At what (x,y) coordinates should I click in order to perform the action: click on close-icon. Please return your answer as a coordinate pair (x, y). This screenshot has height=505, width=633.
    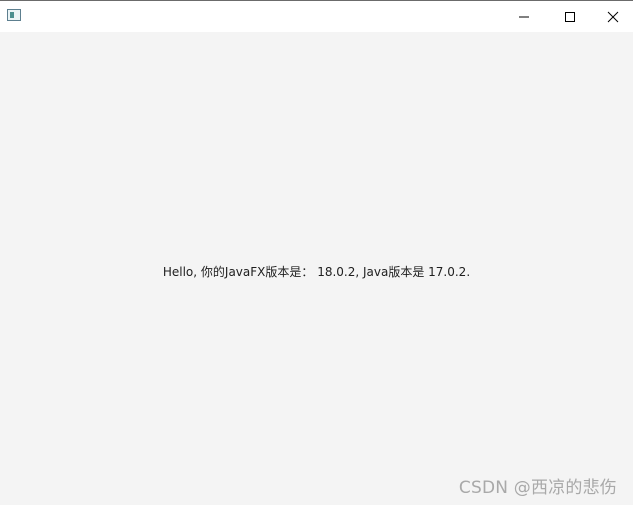
    Looking at the image, I should click on (613, 16).